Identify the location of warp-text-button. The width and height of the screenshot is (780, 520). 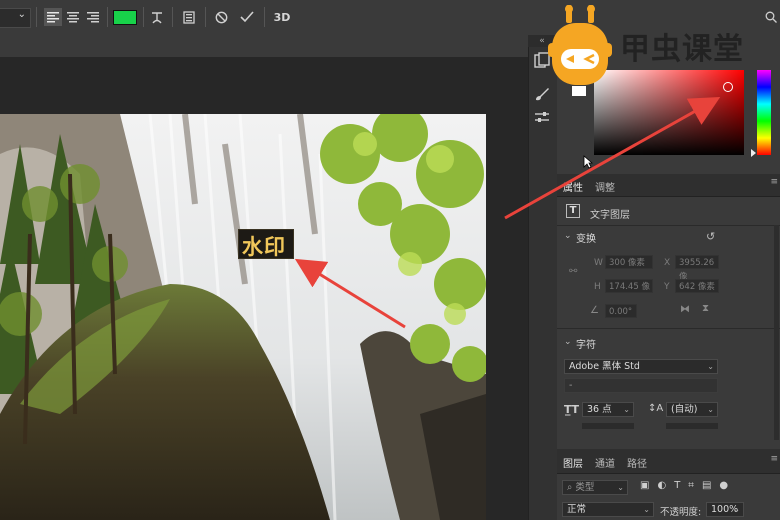
(157, 17).